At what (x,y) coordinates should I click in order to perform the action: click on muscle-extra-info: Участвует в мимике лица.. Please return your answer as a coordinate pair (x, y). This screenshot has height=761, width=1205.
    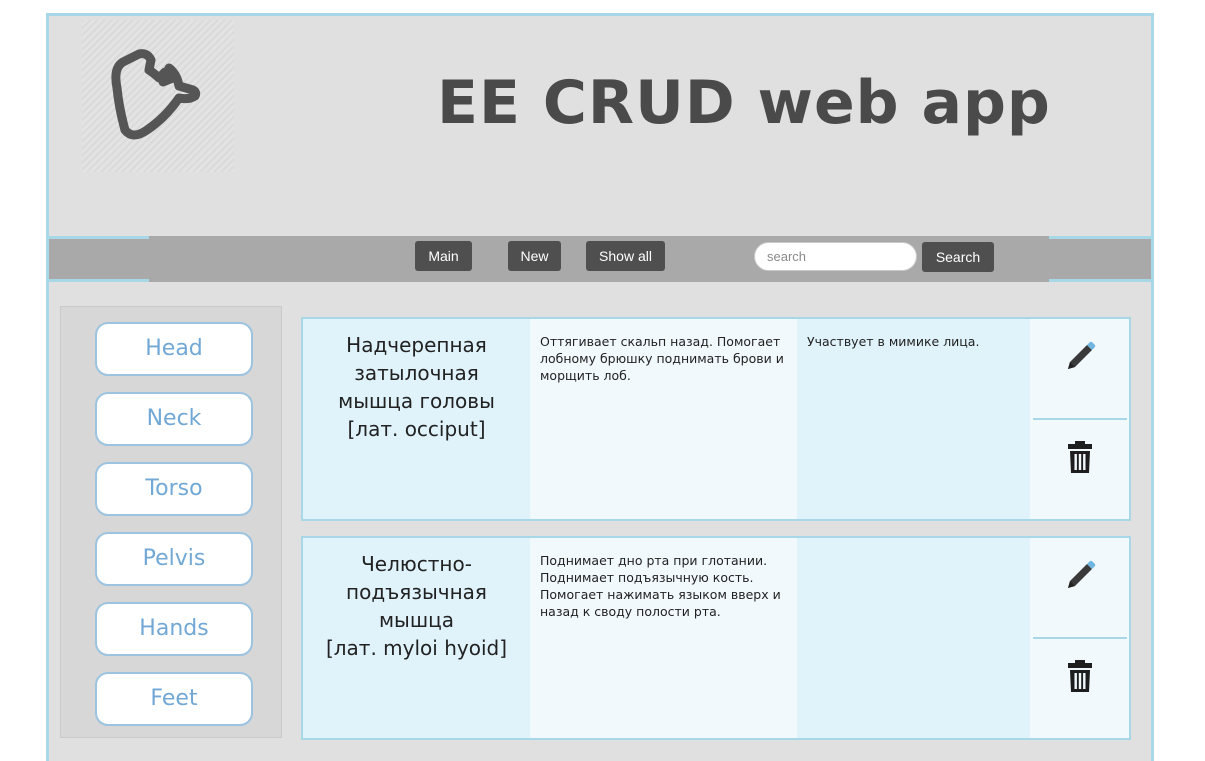
    Looking at the image, I should click on (913, 419).